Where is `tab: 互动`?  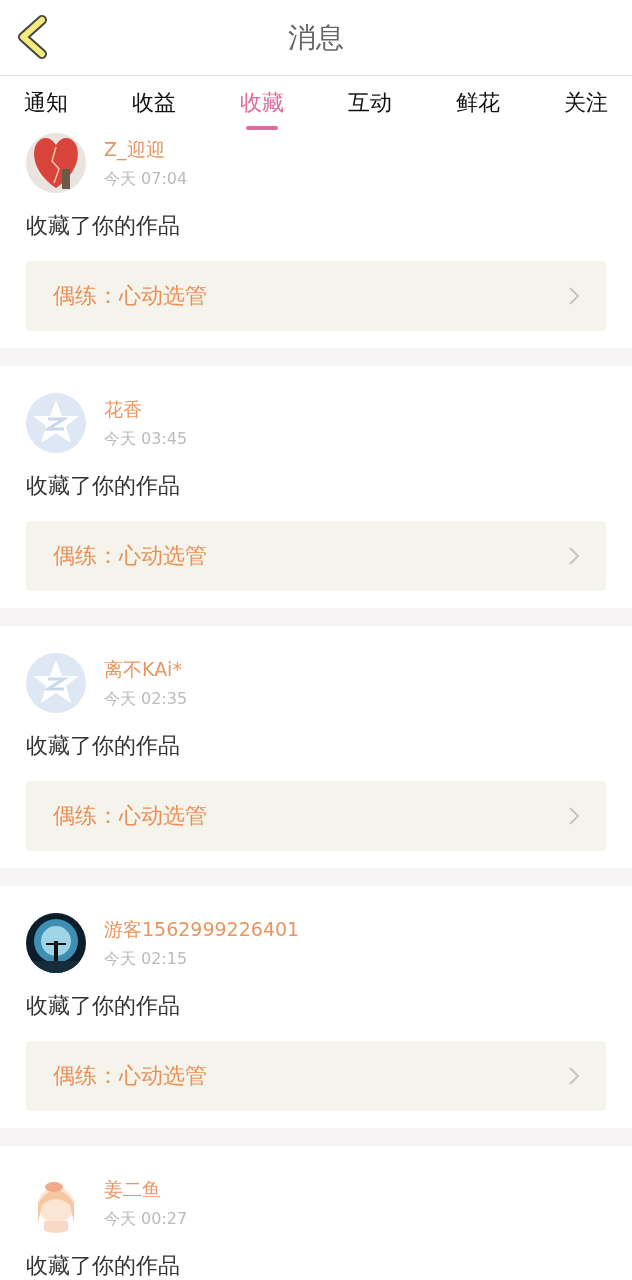 tab: 互动 is located at coordinates (370, 103).